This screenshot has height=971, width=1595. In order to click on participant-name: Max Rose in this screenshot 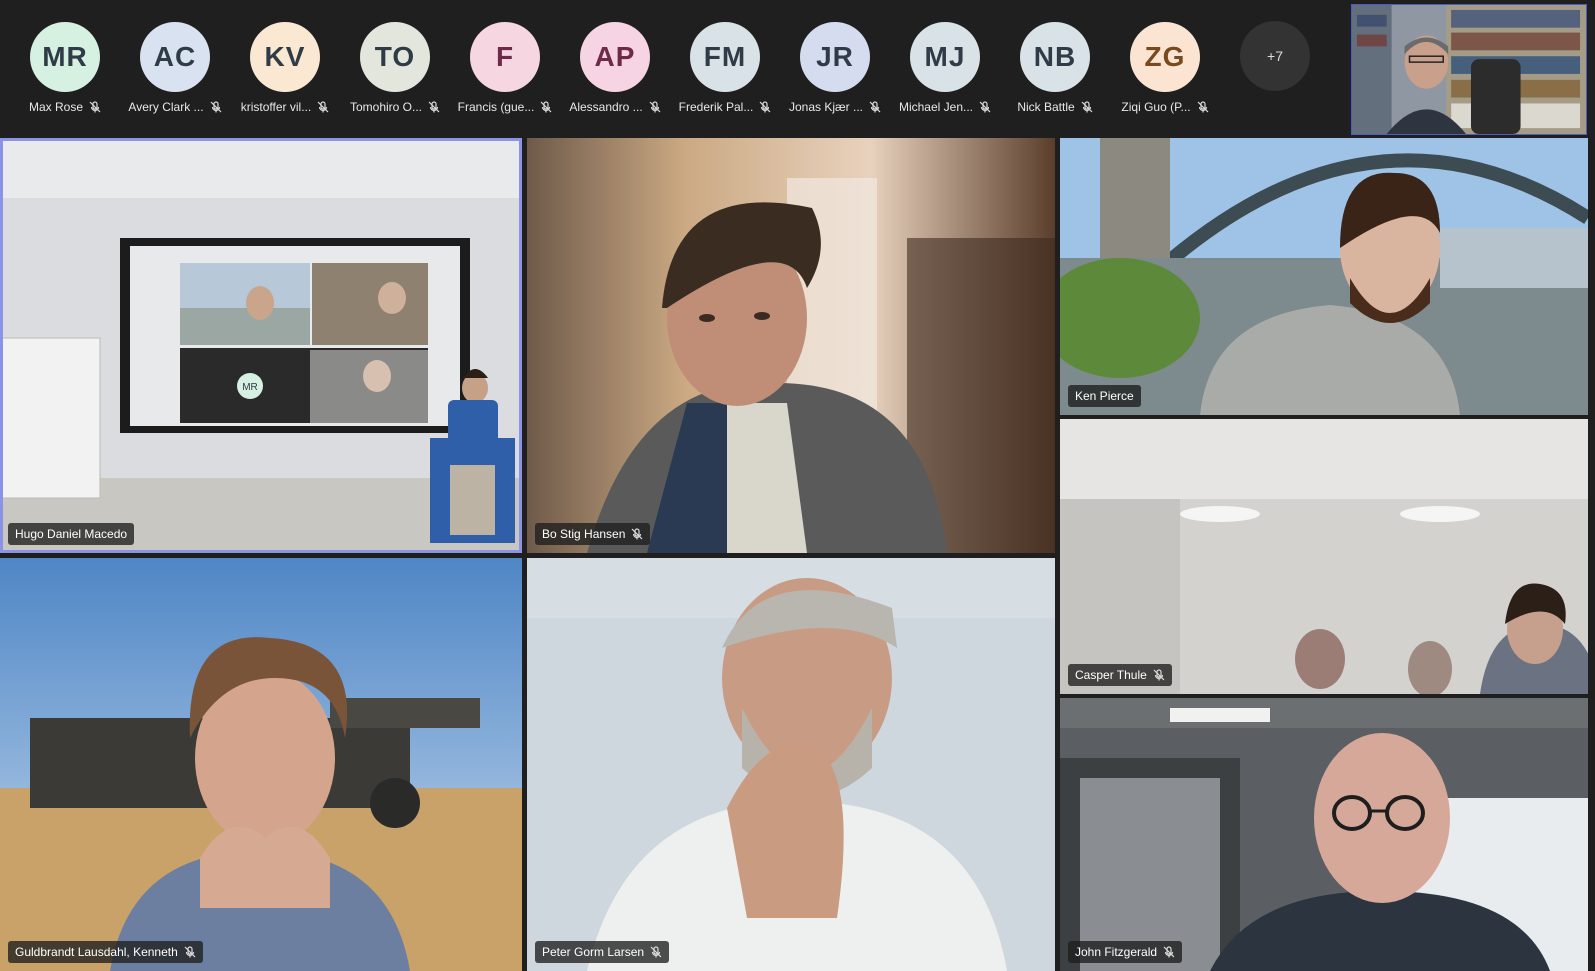, I will do `click(56, 107)`.